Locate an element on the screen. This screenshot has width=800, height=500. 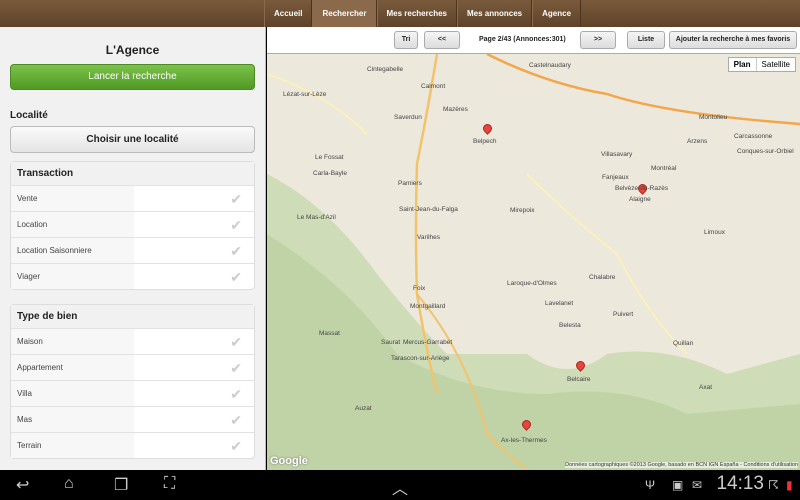
next-page-button: >> is located at coordinates (598, 40).